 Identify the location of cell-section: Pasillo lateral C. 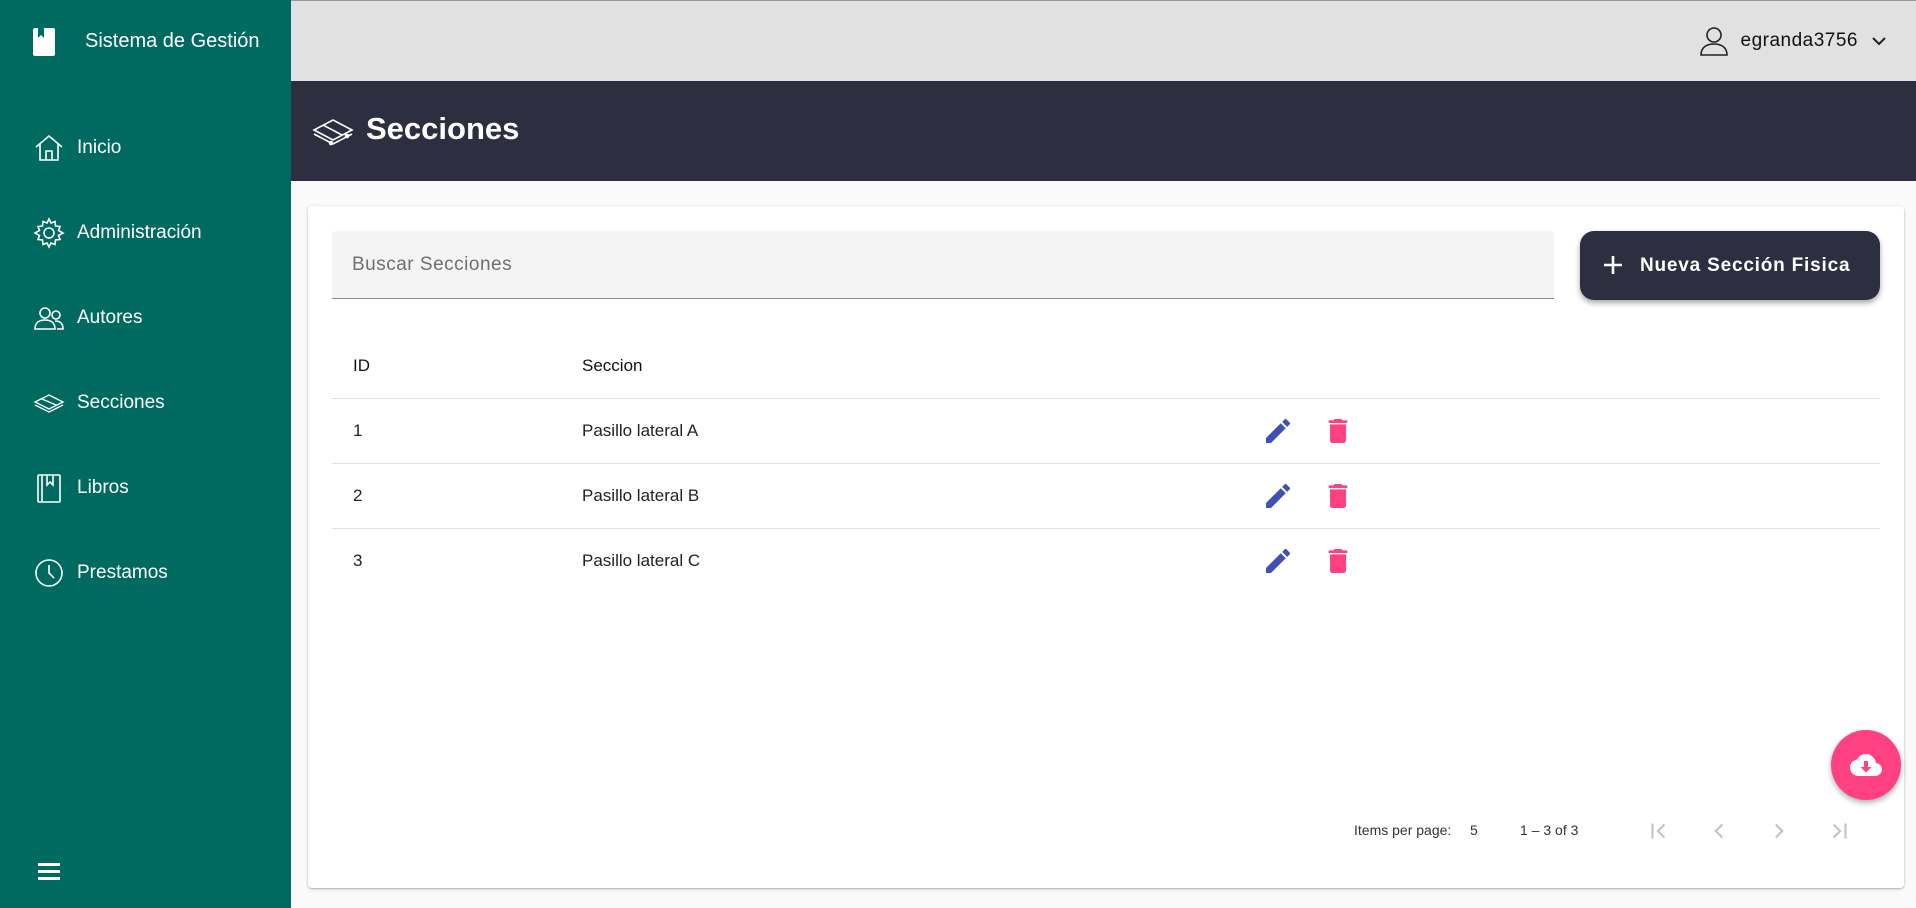
(641, 560).